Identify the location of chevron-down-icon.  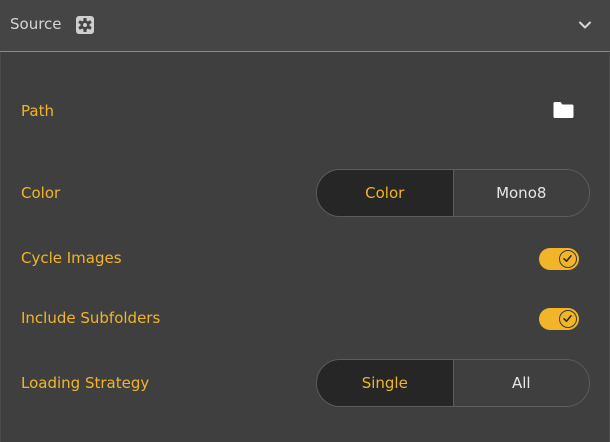
(585, 25).